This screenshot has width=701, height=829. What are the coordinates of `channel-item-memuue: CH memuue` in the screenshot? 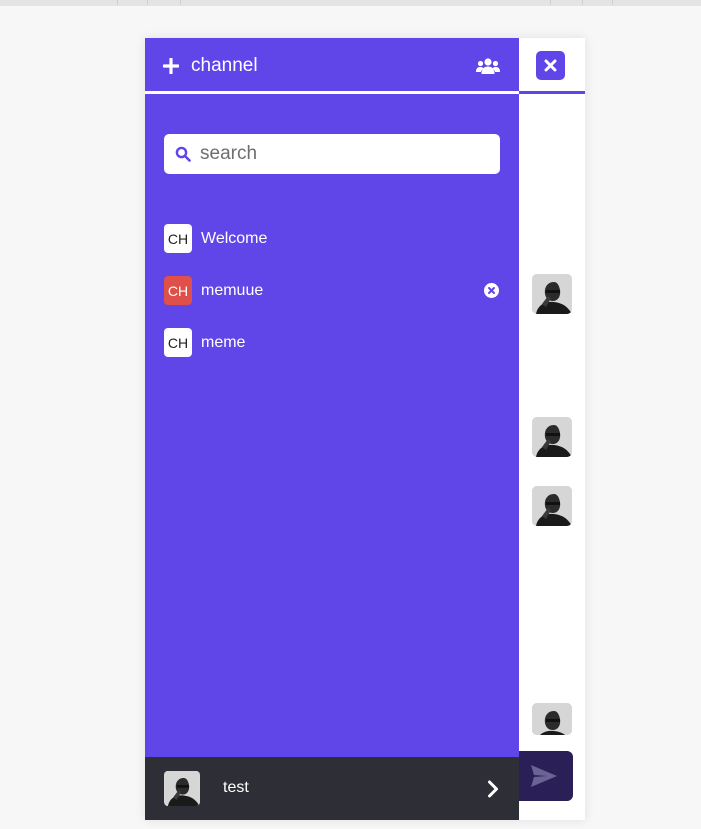 It's located at (334, 290).